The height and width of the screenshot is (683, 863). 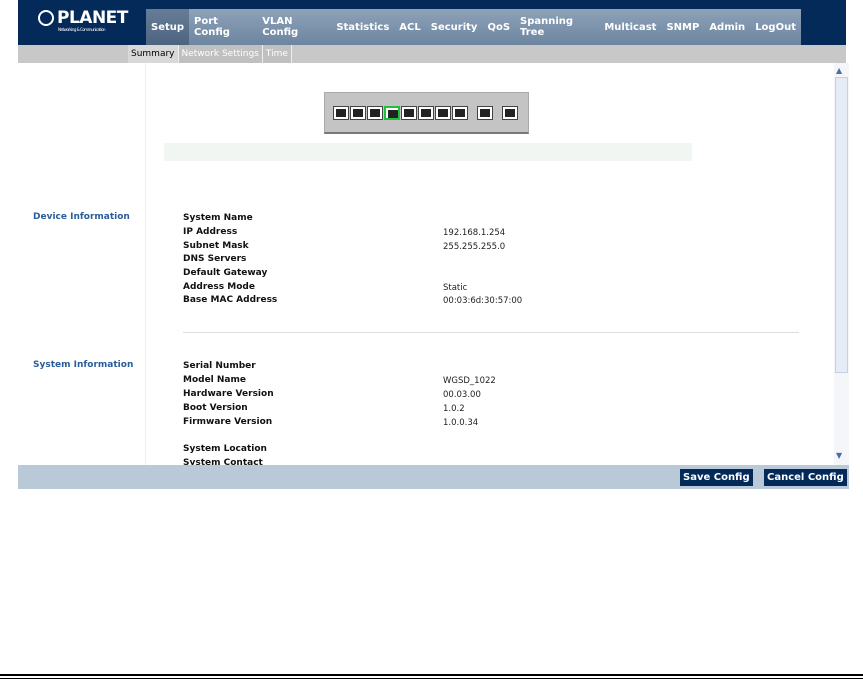 What do you see at coordinates (839, 70) in the screenshot?
I see `scroll-up-icon: ▲` at bounding box center [839, 70].